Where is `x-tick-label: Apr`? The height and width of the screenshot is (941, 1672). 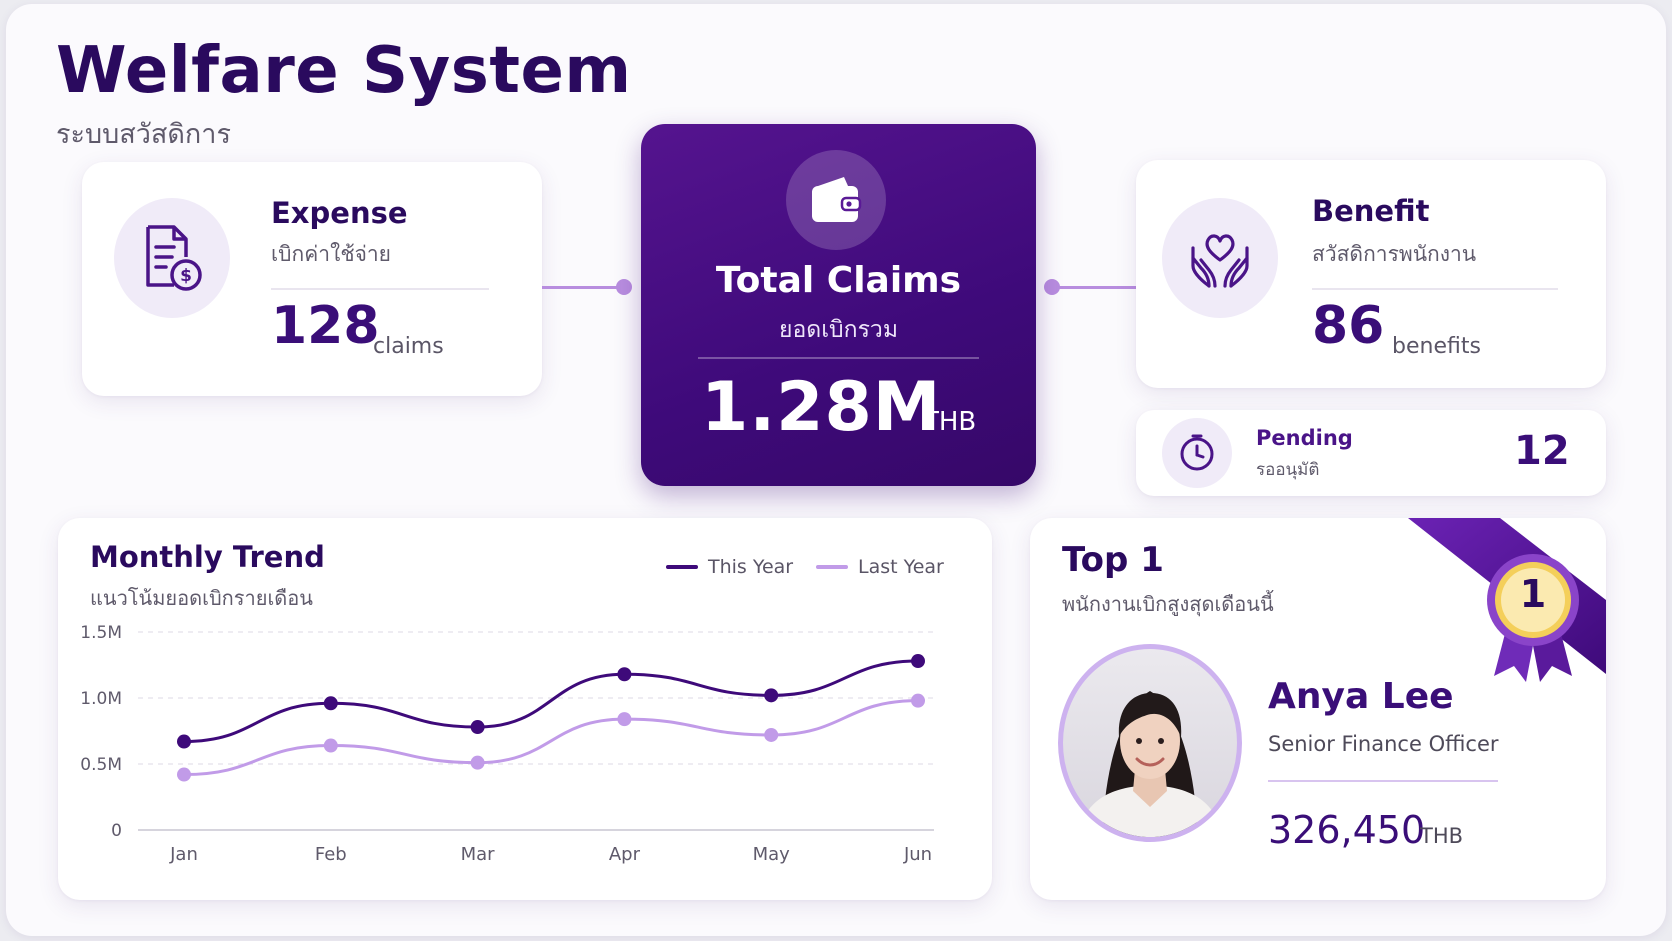
x-tick-label: Apr is located at coordinates (625, 854).